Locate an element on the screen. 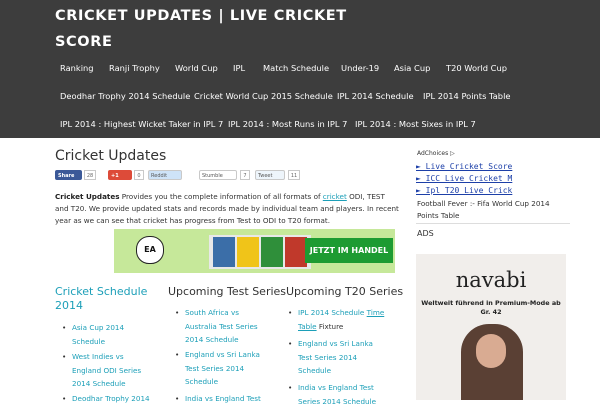 This screenshot has width=600, height=408. ads-heading: ADS is located at coordinates (425, 233).